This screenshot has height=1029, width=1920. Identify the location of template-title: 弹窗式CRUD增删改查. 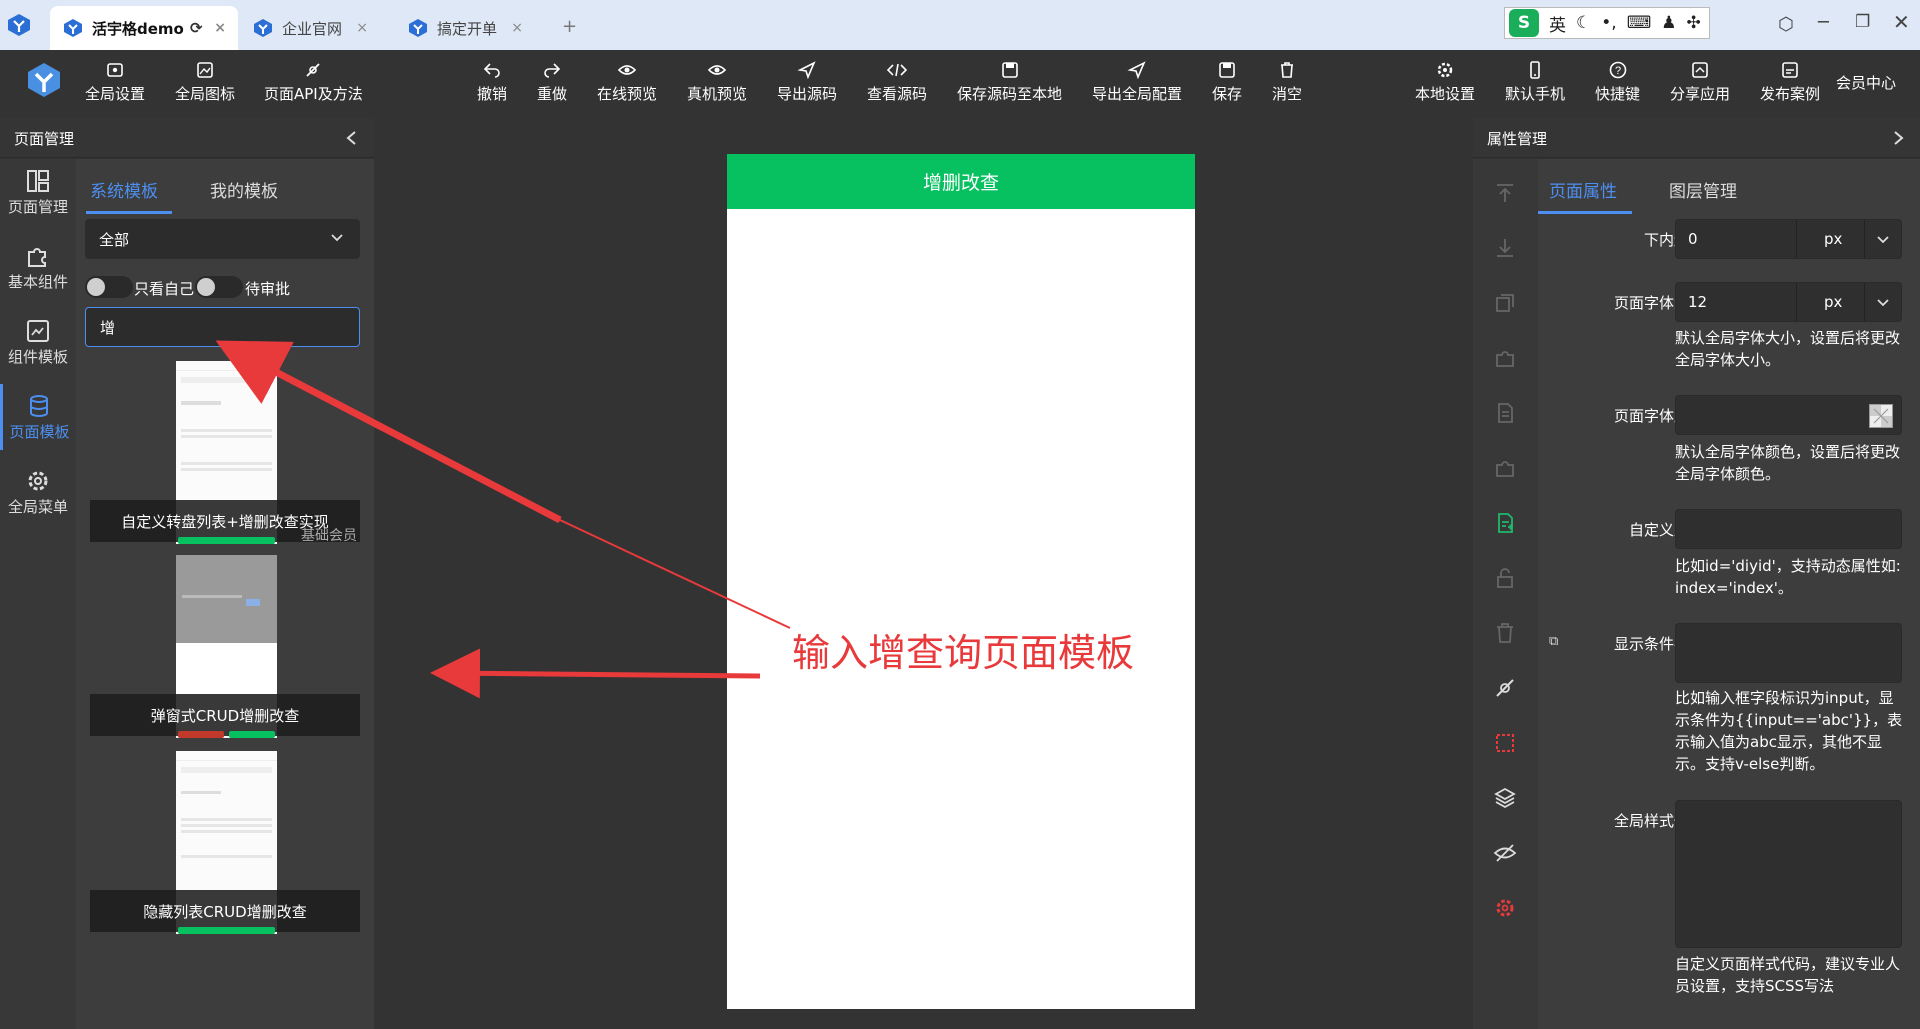
(225, 715).